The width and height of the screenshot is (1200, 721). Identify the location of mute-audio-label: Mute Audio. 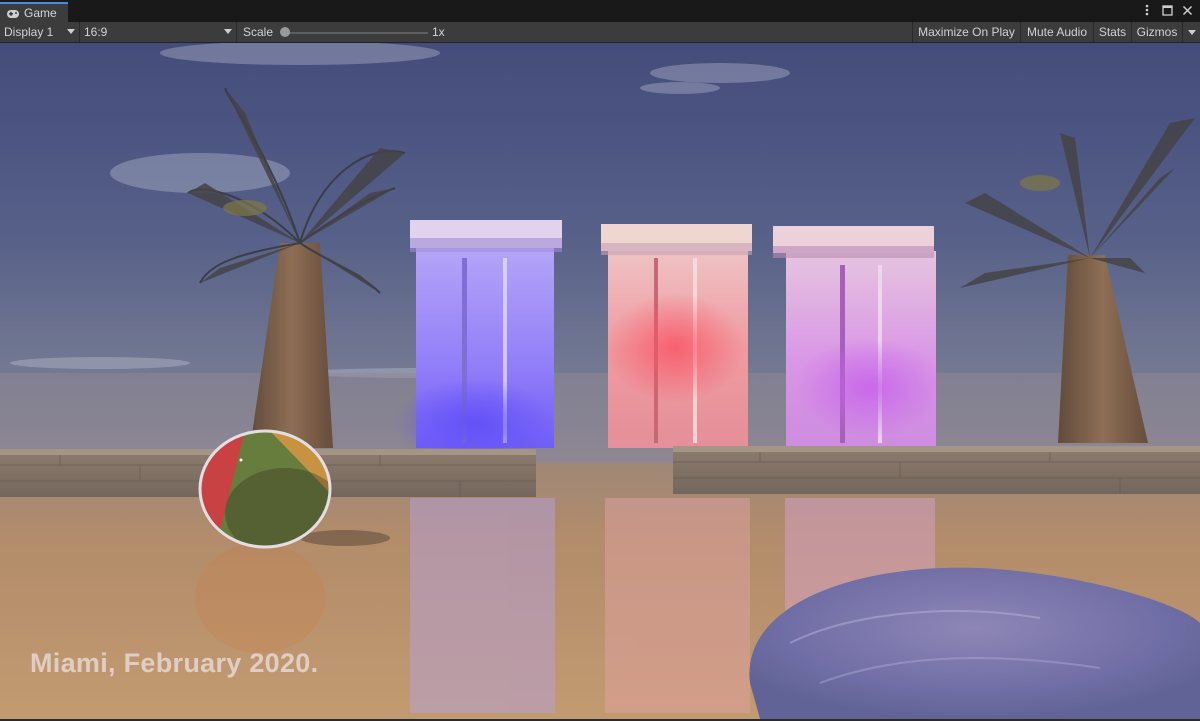
(1057, 32).